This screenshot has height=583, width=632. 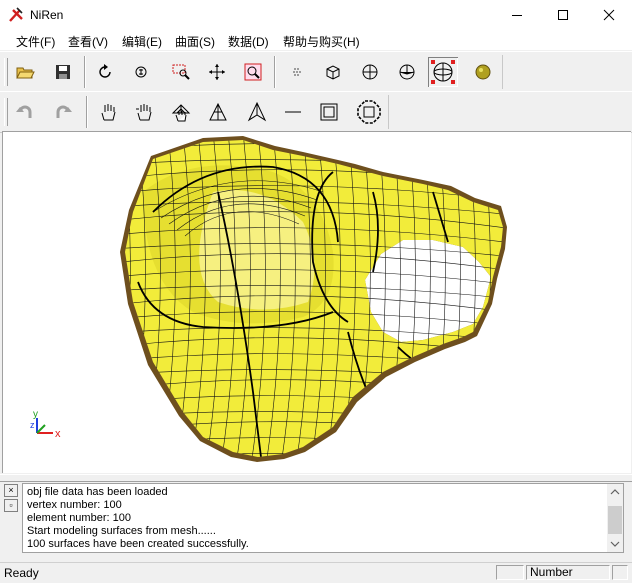 I want to click on triangle-edit-icon, so click(x=257, y=111).